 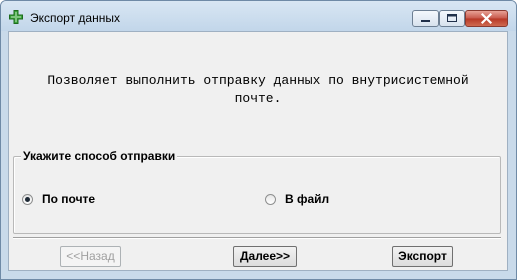 I want to click on radio-by-mail: По почте, so click(x=58, y=199).